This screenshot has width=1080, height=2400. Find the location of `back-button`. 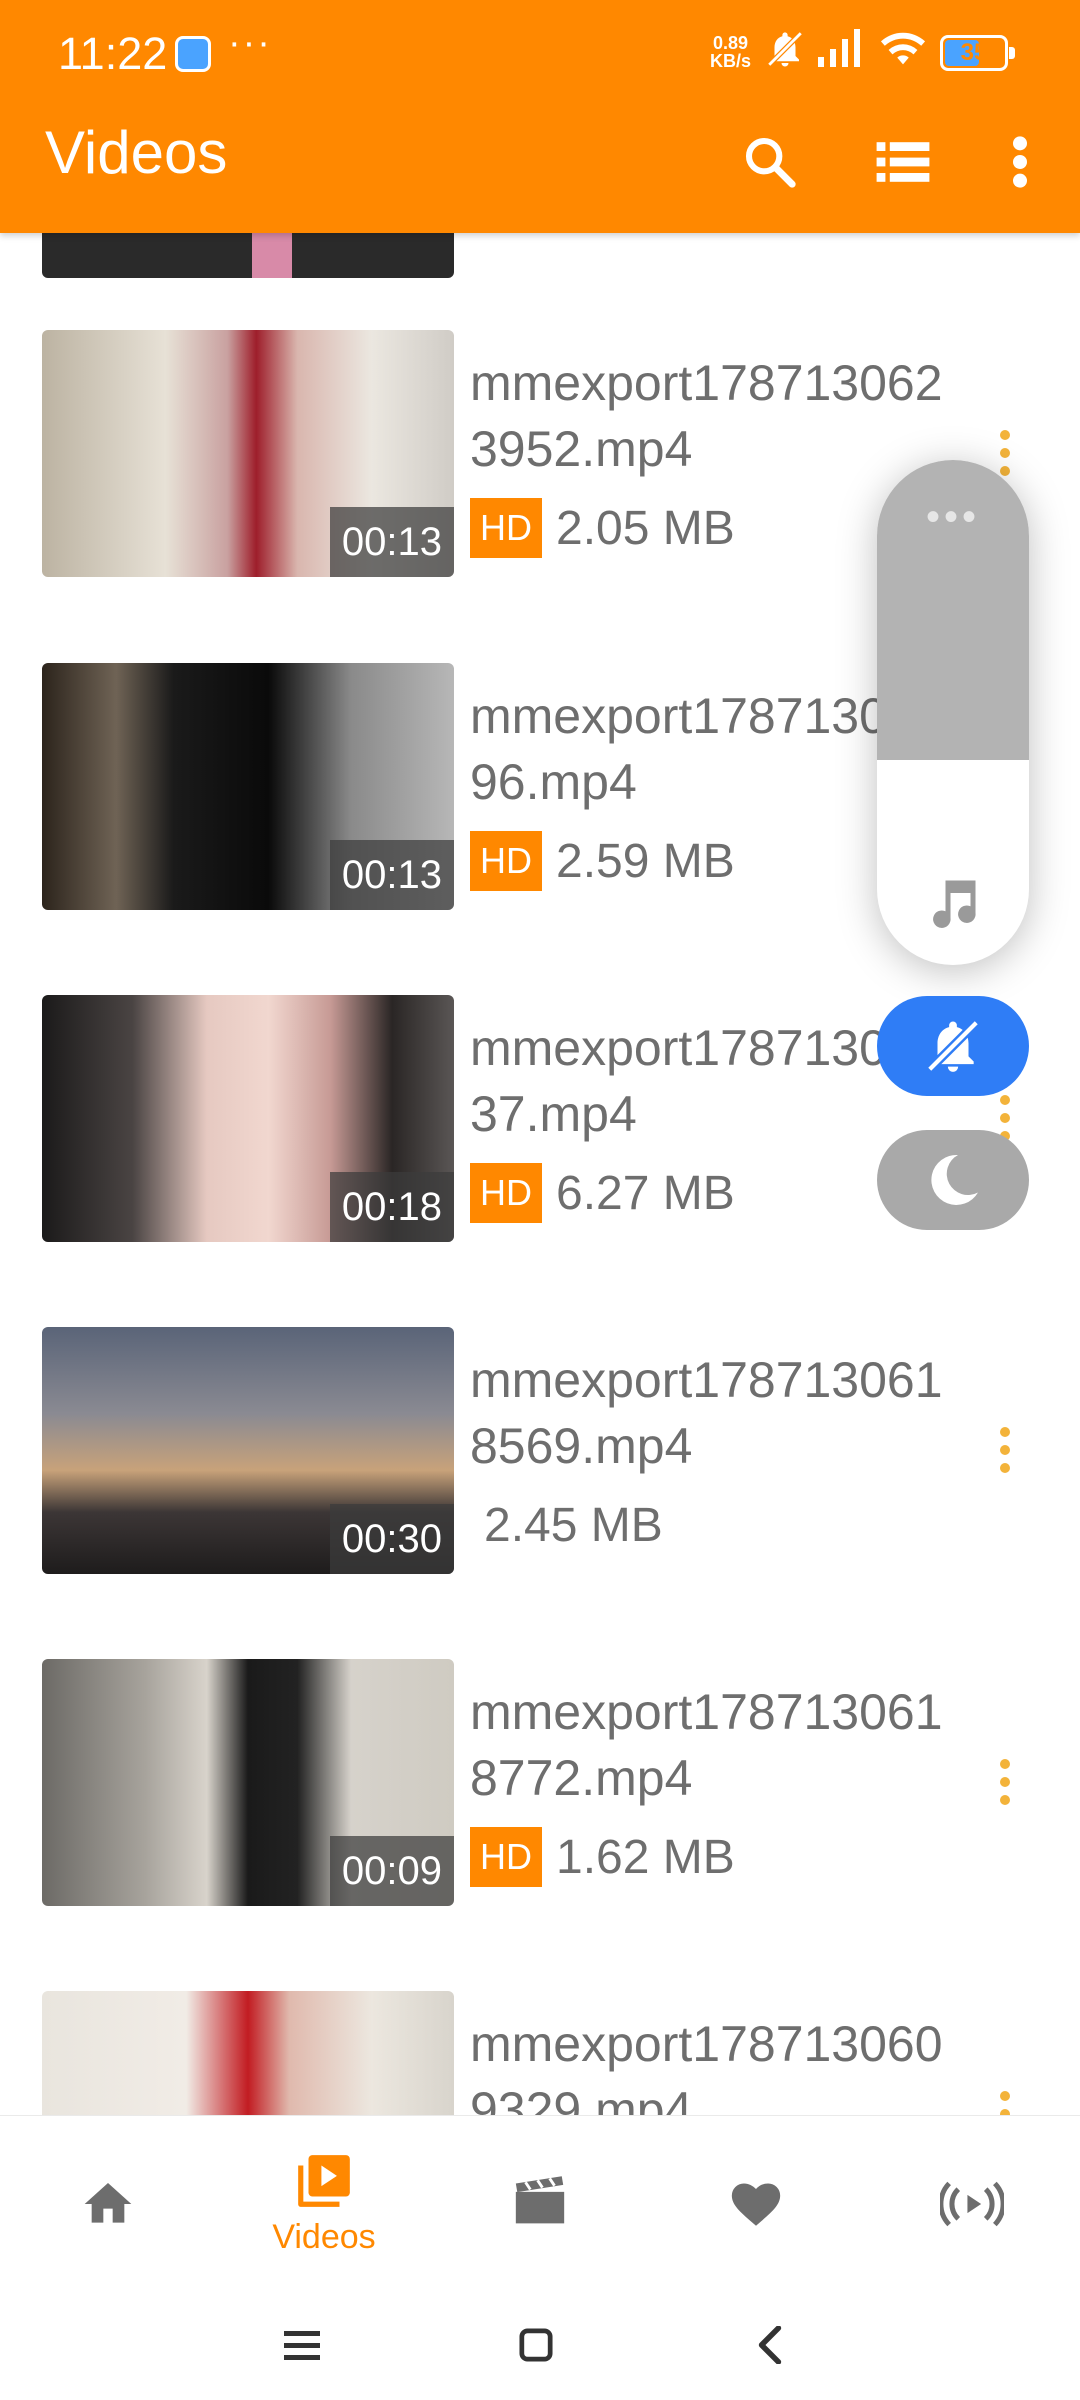

back-button is located at coordinates (770, 2345).